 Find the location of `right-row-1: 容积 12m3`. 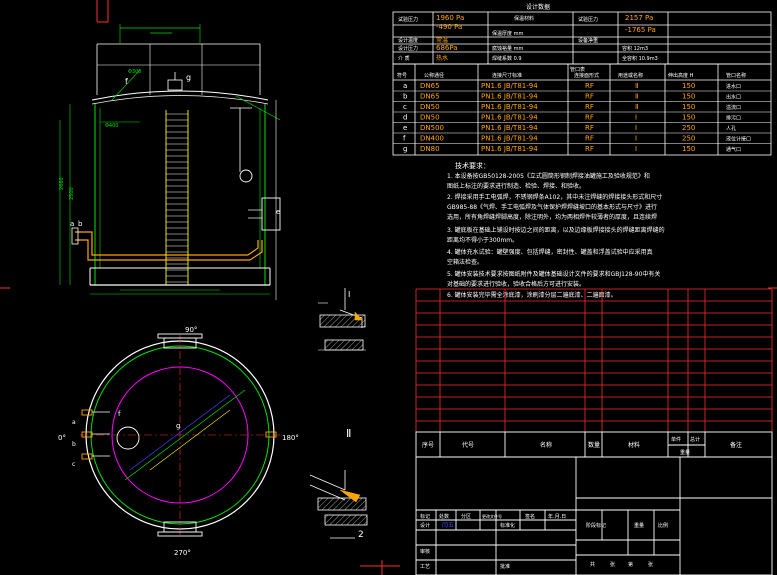

right-row-1: 容积 12m3 is located at coordinates (635, 48).